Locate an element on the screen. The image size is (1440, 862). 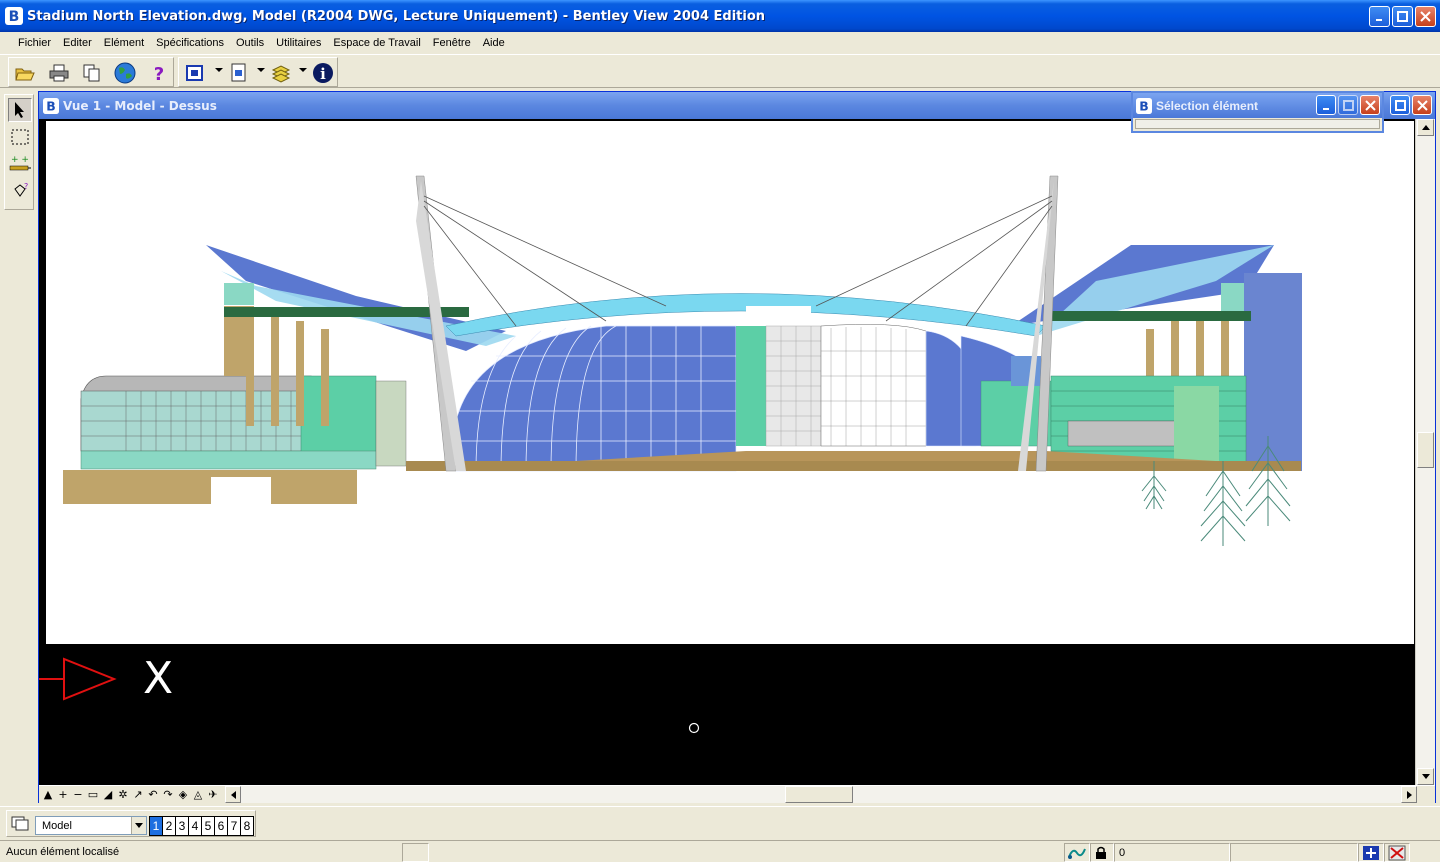
reference-dropdown-arrow is located at coordinates (261, 70).